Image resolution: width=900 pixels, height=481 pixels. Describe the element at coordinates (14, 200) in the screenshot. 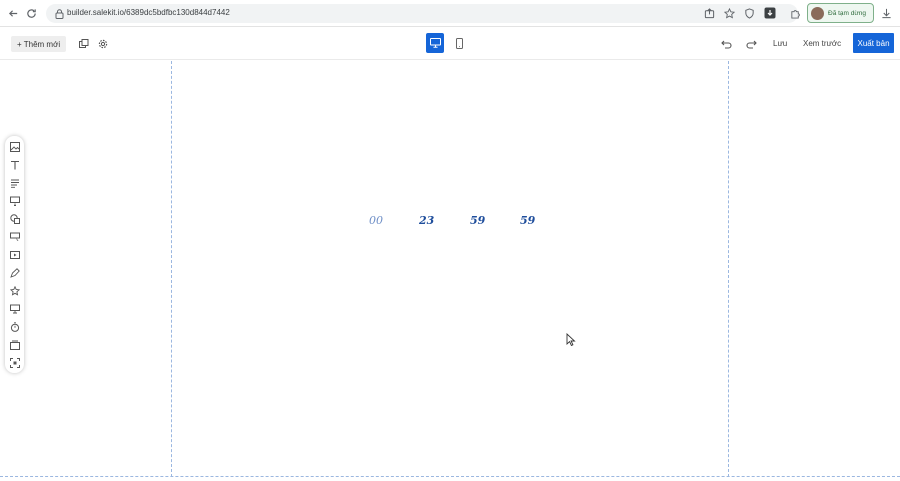

I see `form-icon` at that location.